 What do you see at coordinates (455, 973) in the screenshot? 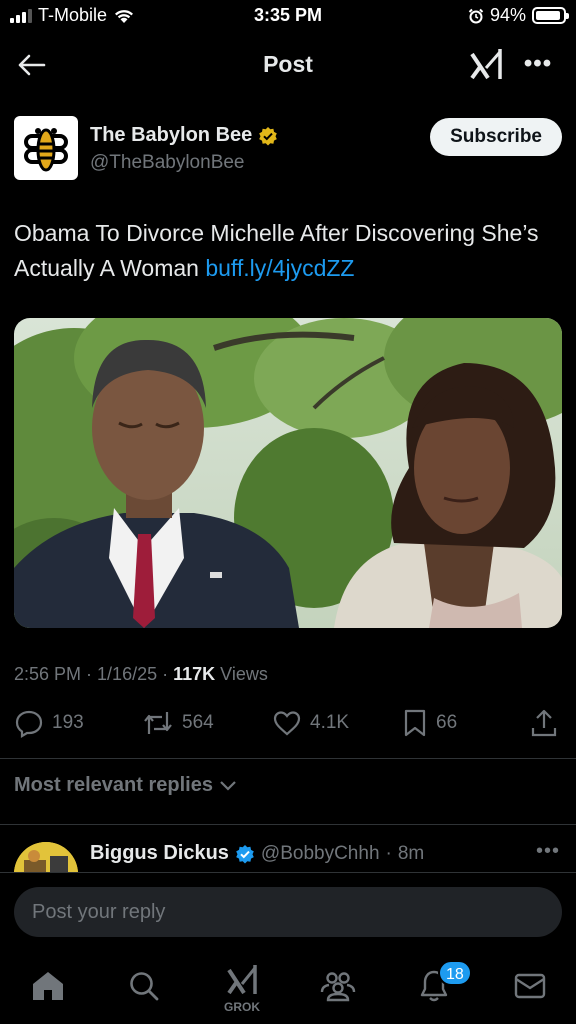
I see `notification-badge: 18` at bounding box center [455, 973].